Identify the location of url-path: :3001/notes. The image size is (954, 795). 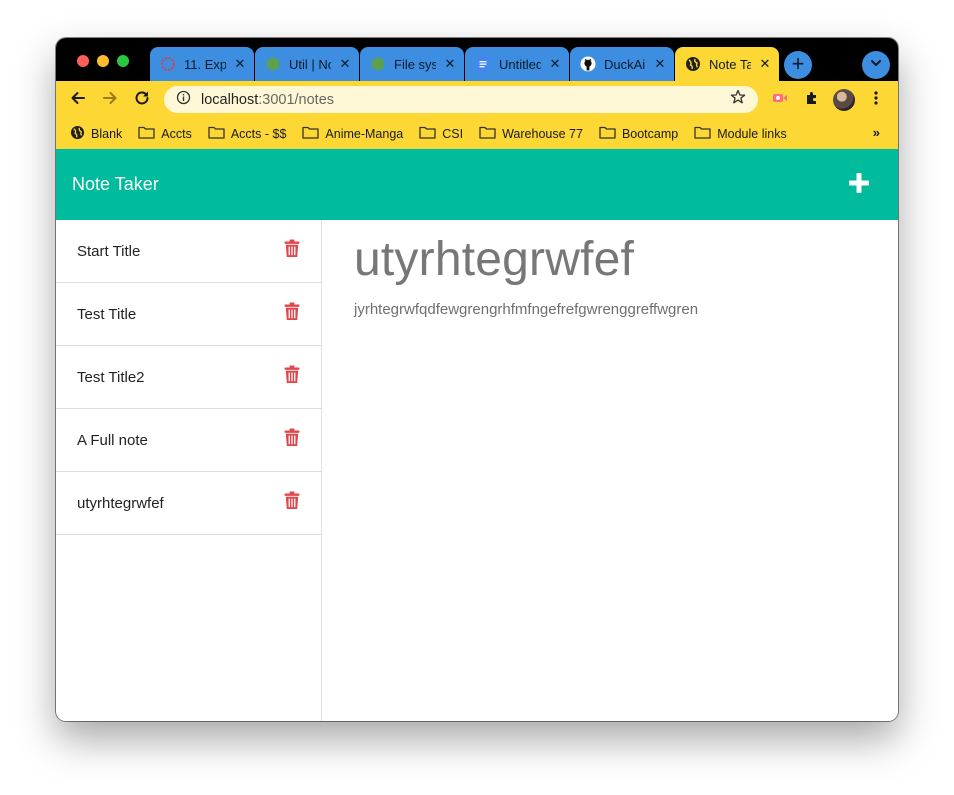
(296, 99).